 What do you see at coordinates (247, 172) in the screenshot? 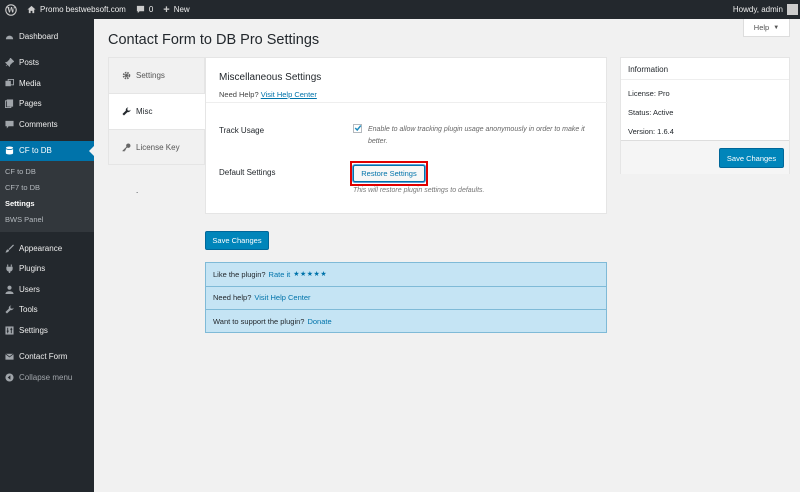
I see `default-settings-label: Default Settings` at bounding box center [247, 172].